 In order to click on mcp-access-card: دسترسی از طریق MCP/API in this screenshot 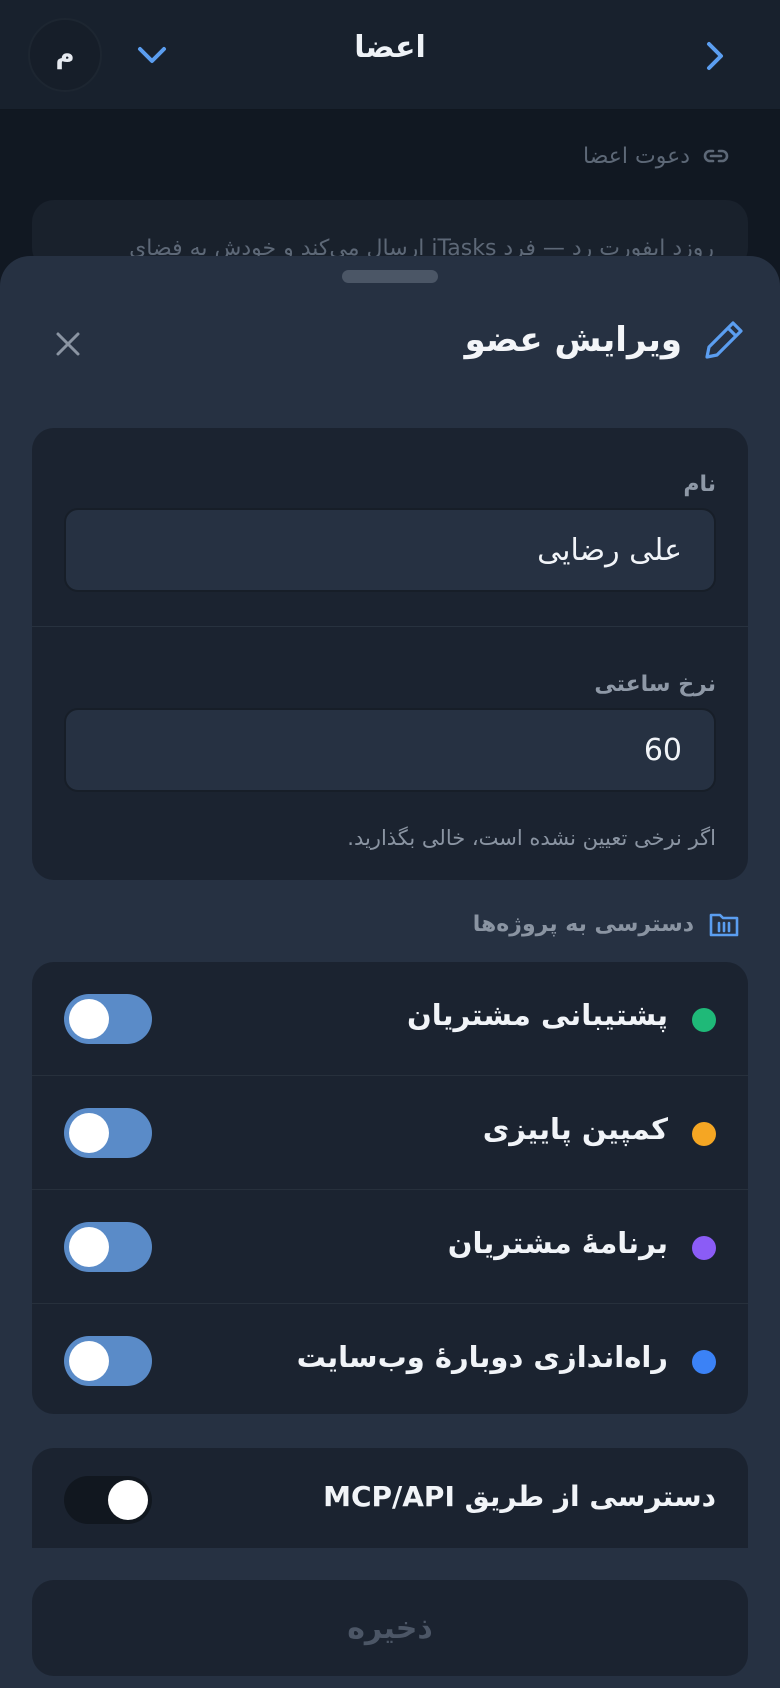, I will do `click(390, 1498)`.